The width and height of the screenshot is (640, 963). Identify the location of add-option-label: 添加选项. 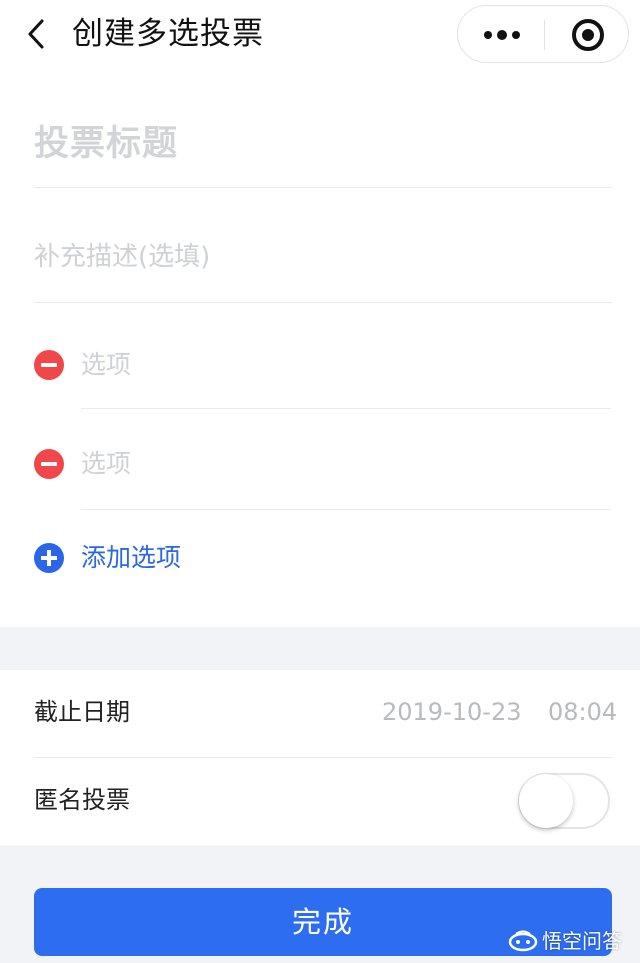
(131, 557).